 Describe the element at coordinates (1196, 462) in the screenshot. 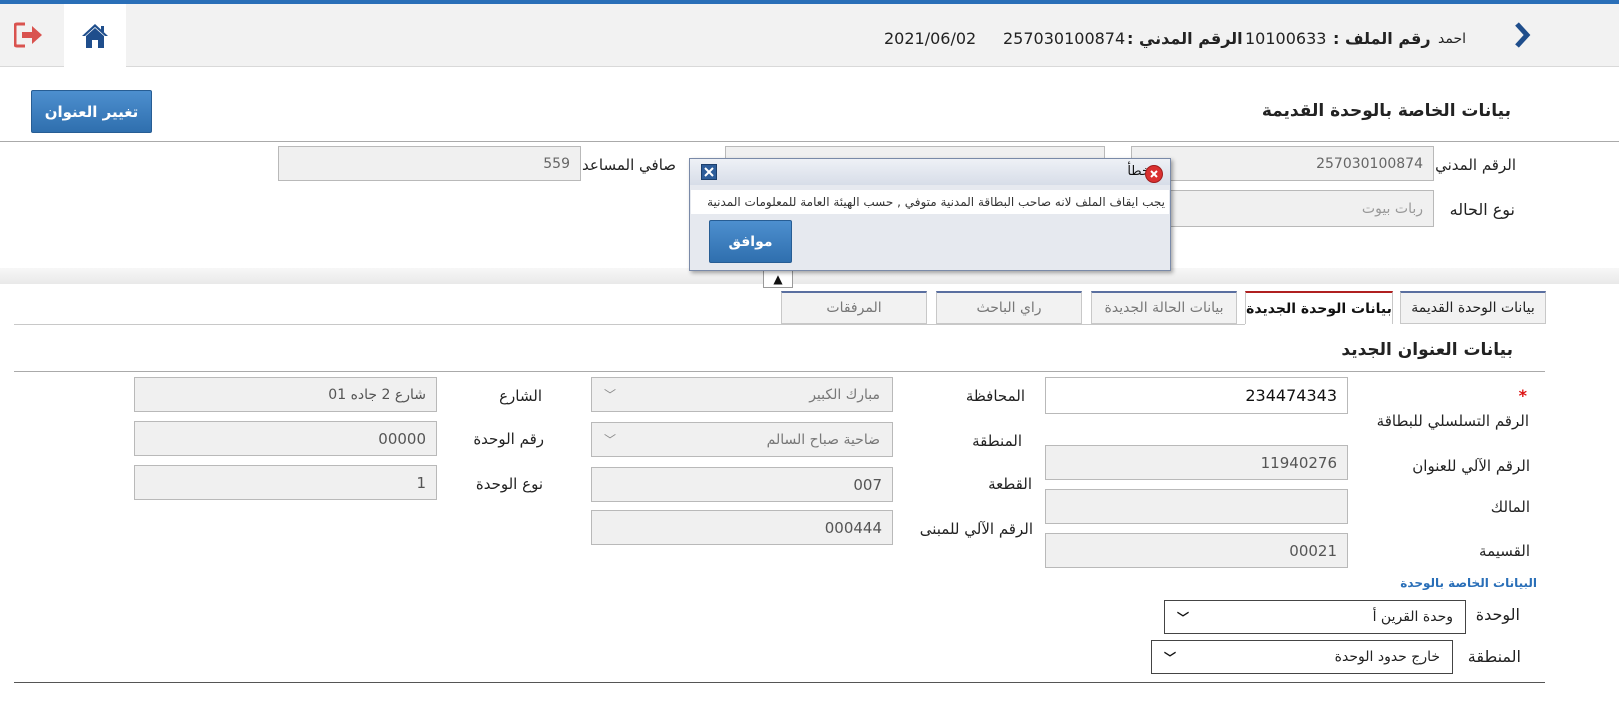

I see `auto-address-field: 11940276` at that location.